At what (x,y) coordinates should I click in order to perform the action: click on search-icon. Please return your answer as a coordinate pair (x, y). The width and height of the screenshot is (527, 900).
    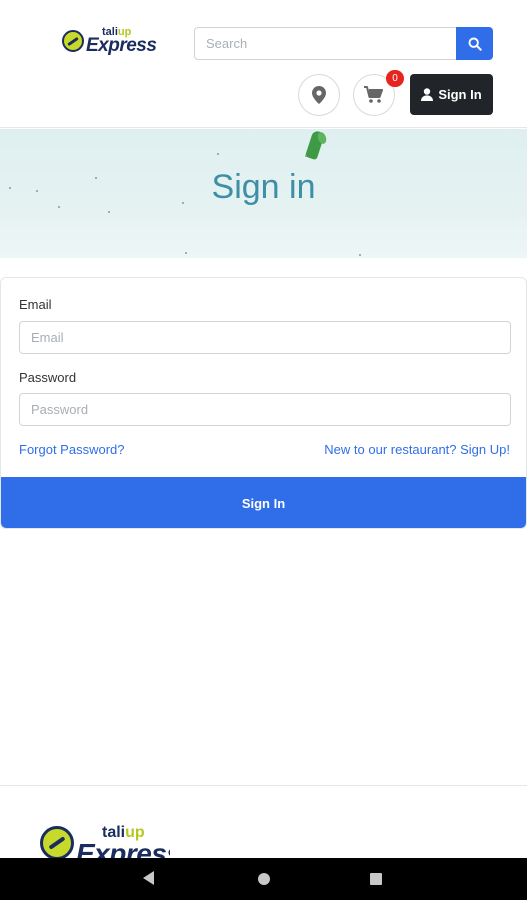
    Looking at the image, I should click on (475, 44).